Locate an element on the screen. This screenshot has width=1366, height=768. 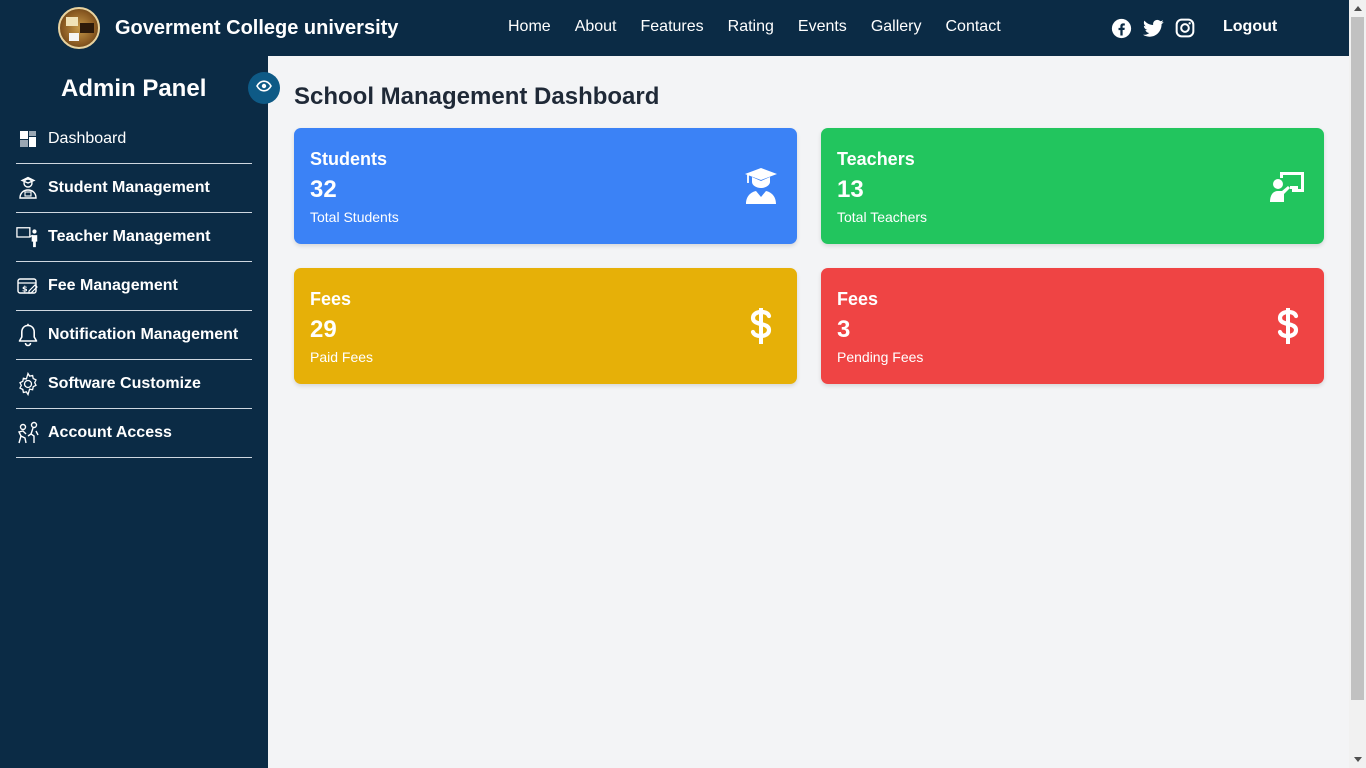
nav-events: Events is located at coordinates (822, 27).